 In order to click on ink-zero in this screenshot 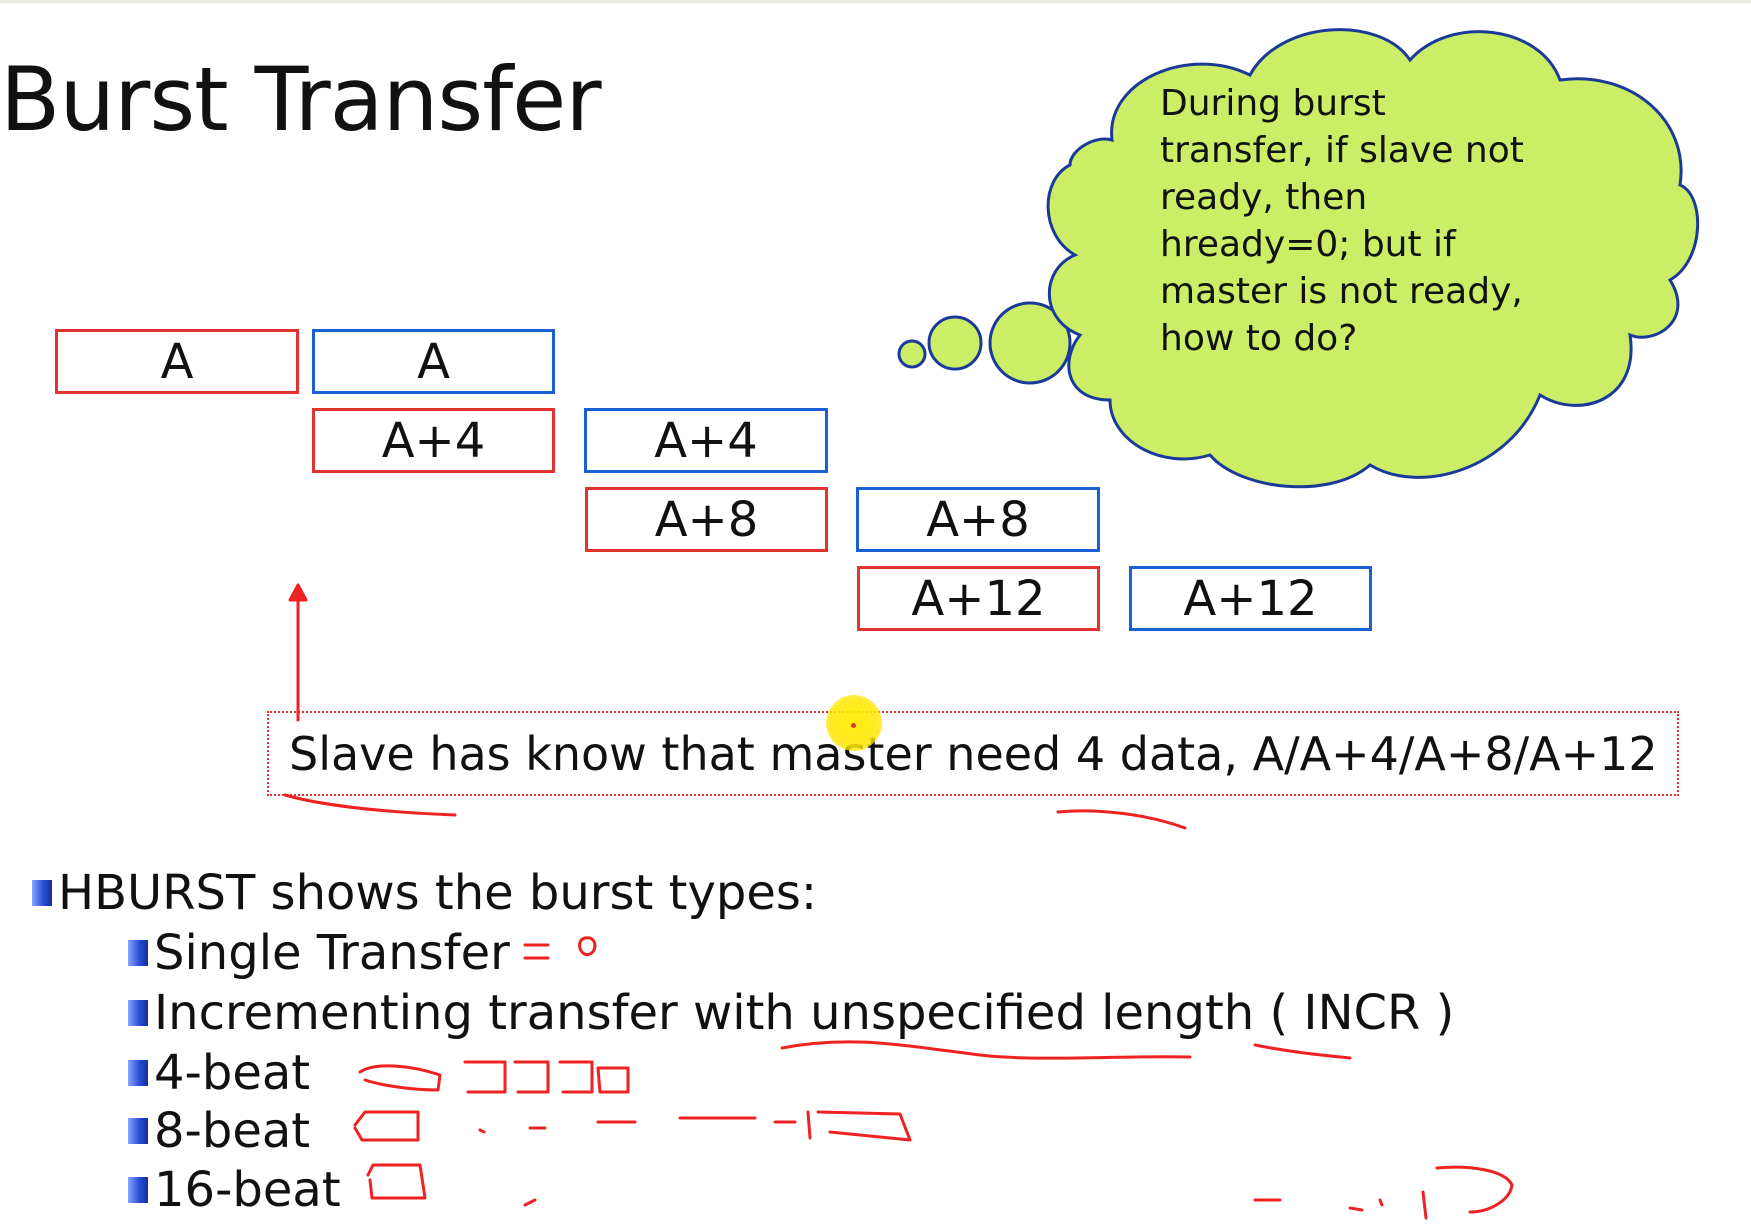, I will do `click(587, 946)`.